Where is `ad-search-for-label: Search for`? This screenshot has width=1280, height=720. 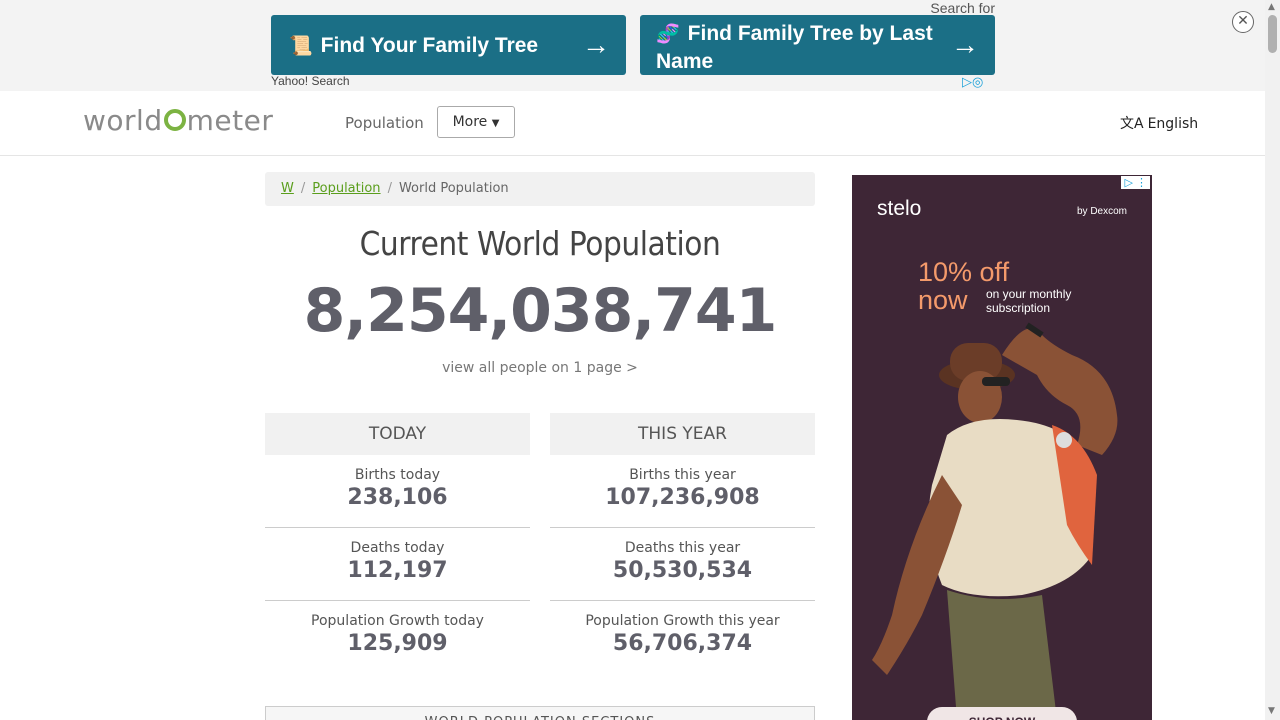
ad-search-for-label: Search for is located at coordinates (962, 8).